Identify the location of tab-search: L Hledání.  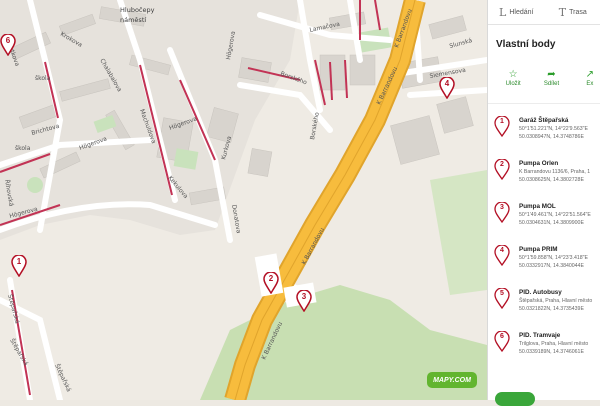
(516, 12).